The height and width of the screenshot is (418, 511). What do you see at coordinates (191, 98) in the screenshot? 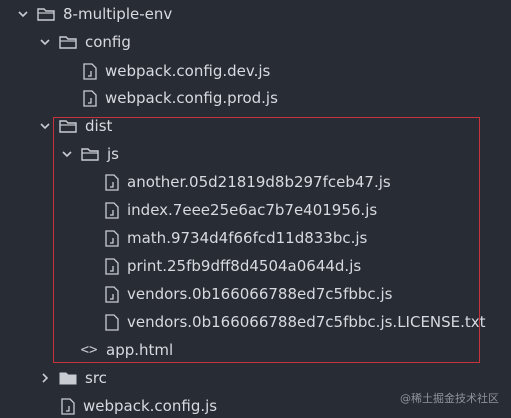
I see `tree-item-label: webpack.config.prod.js` at bounding box center [191, 98].